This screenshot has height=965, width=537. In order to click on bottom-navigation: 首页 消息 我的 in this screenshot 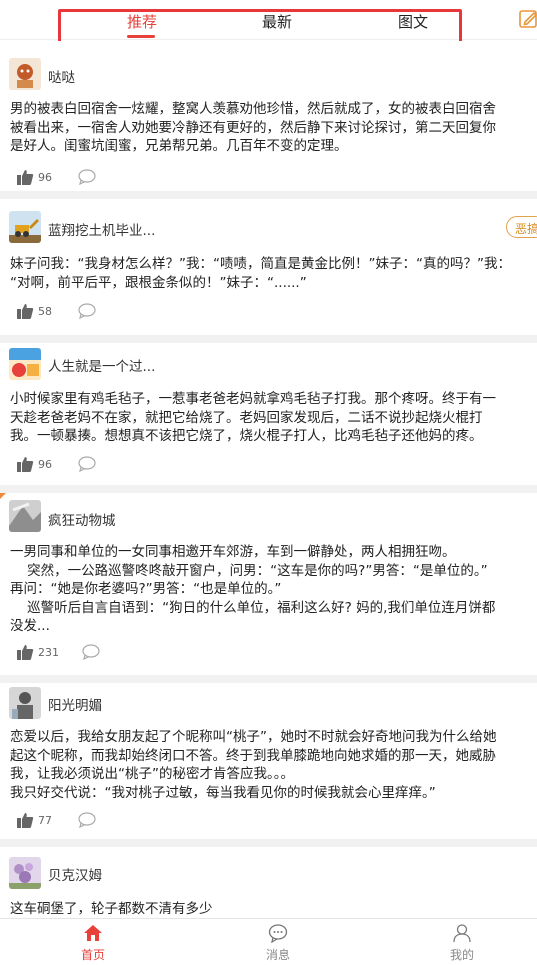, I will do `click(268, 941)`.